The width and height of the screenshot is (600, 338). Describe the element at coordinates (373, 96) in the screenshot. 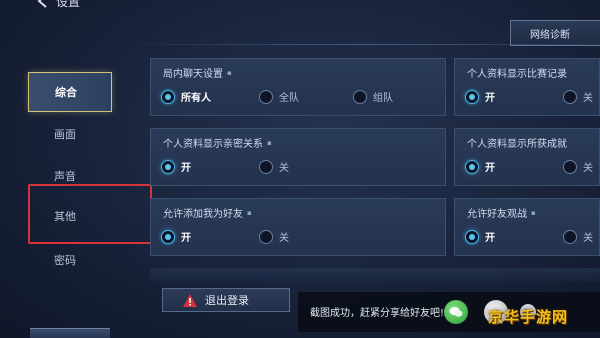

I see `radio-option-group: 组队` at that location.